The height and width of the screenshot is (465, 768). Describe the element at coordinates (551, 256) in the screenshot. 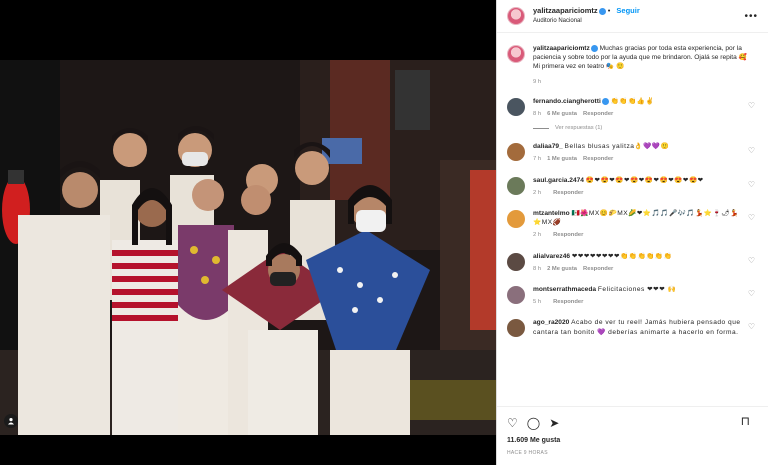

I see `comment-username: alialvarez46` at that location.